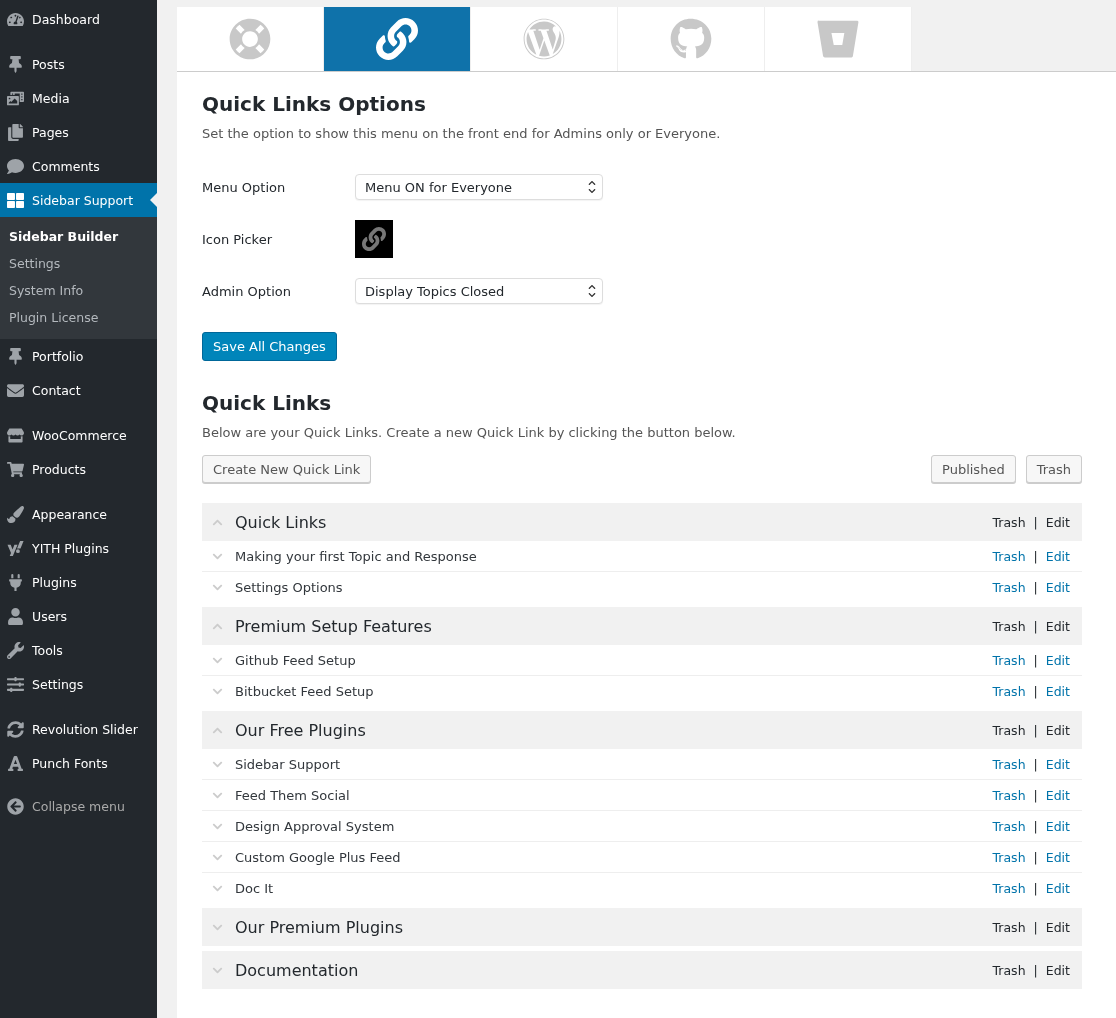 This screenshot has height=1018, width=1116. I want to click on sidebar-item: Dashboard, so click(78, 19).